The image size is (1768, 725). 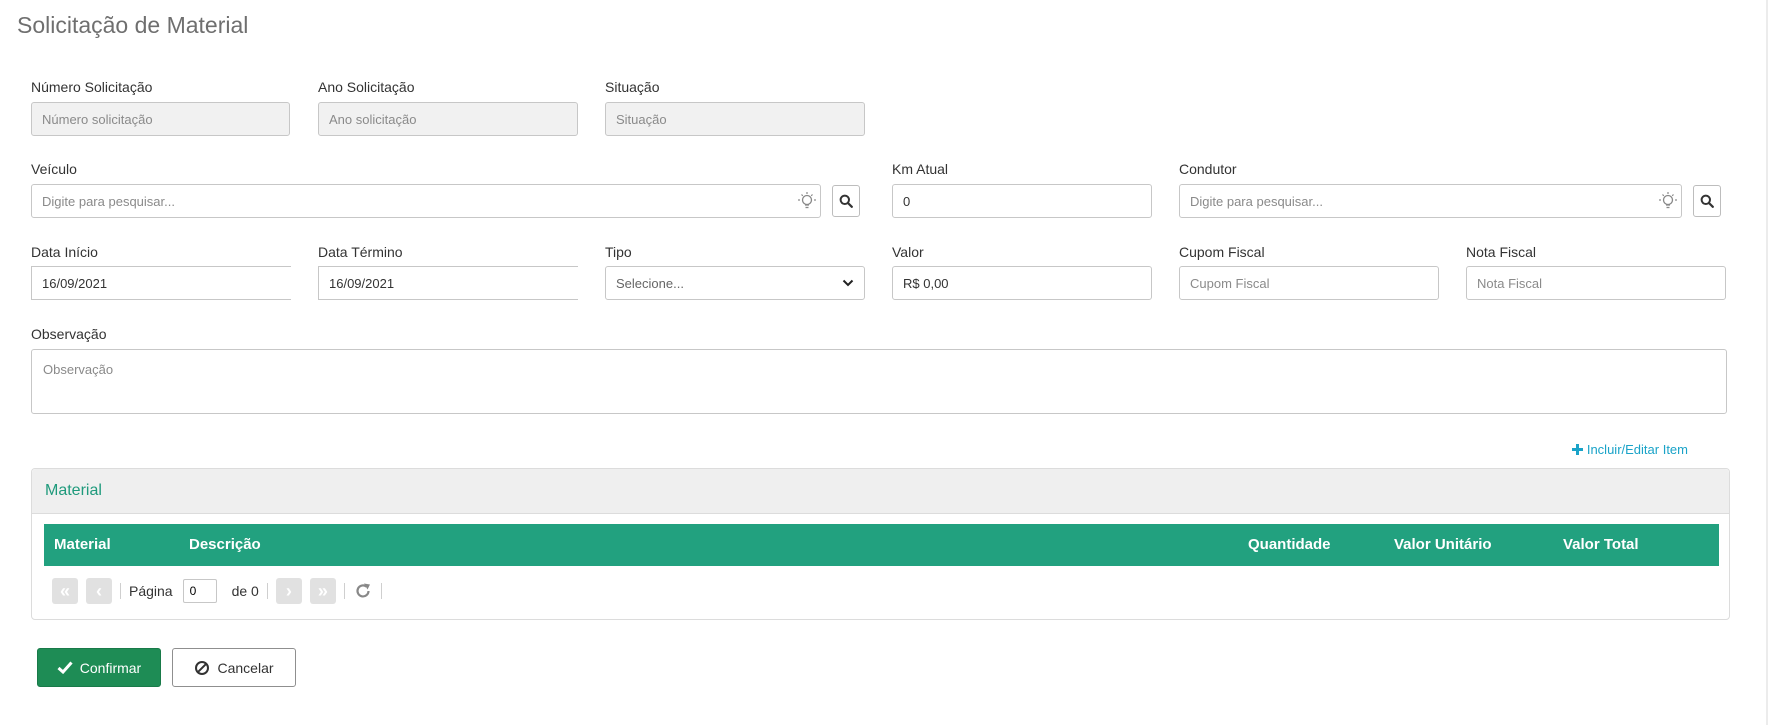 I want to click on veiculo-search-button, so click(x=846, y=201).